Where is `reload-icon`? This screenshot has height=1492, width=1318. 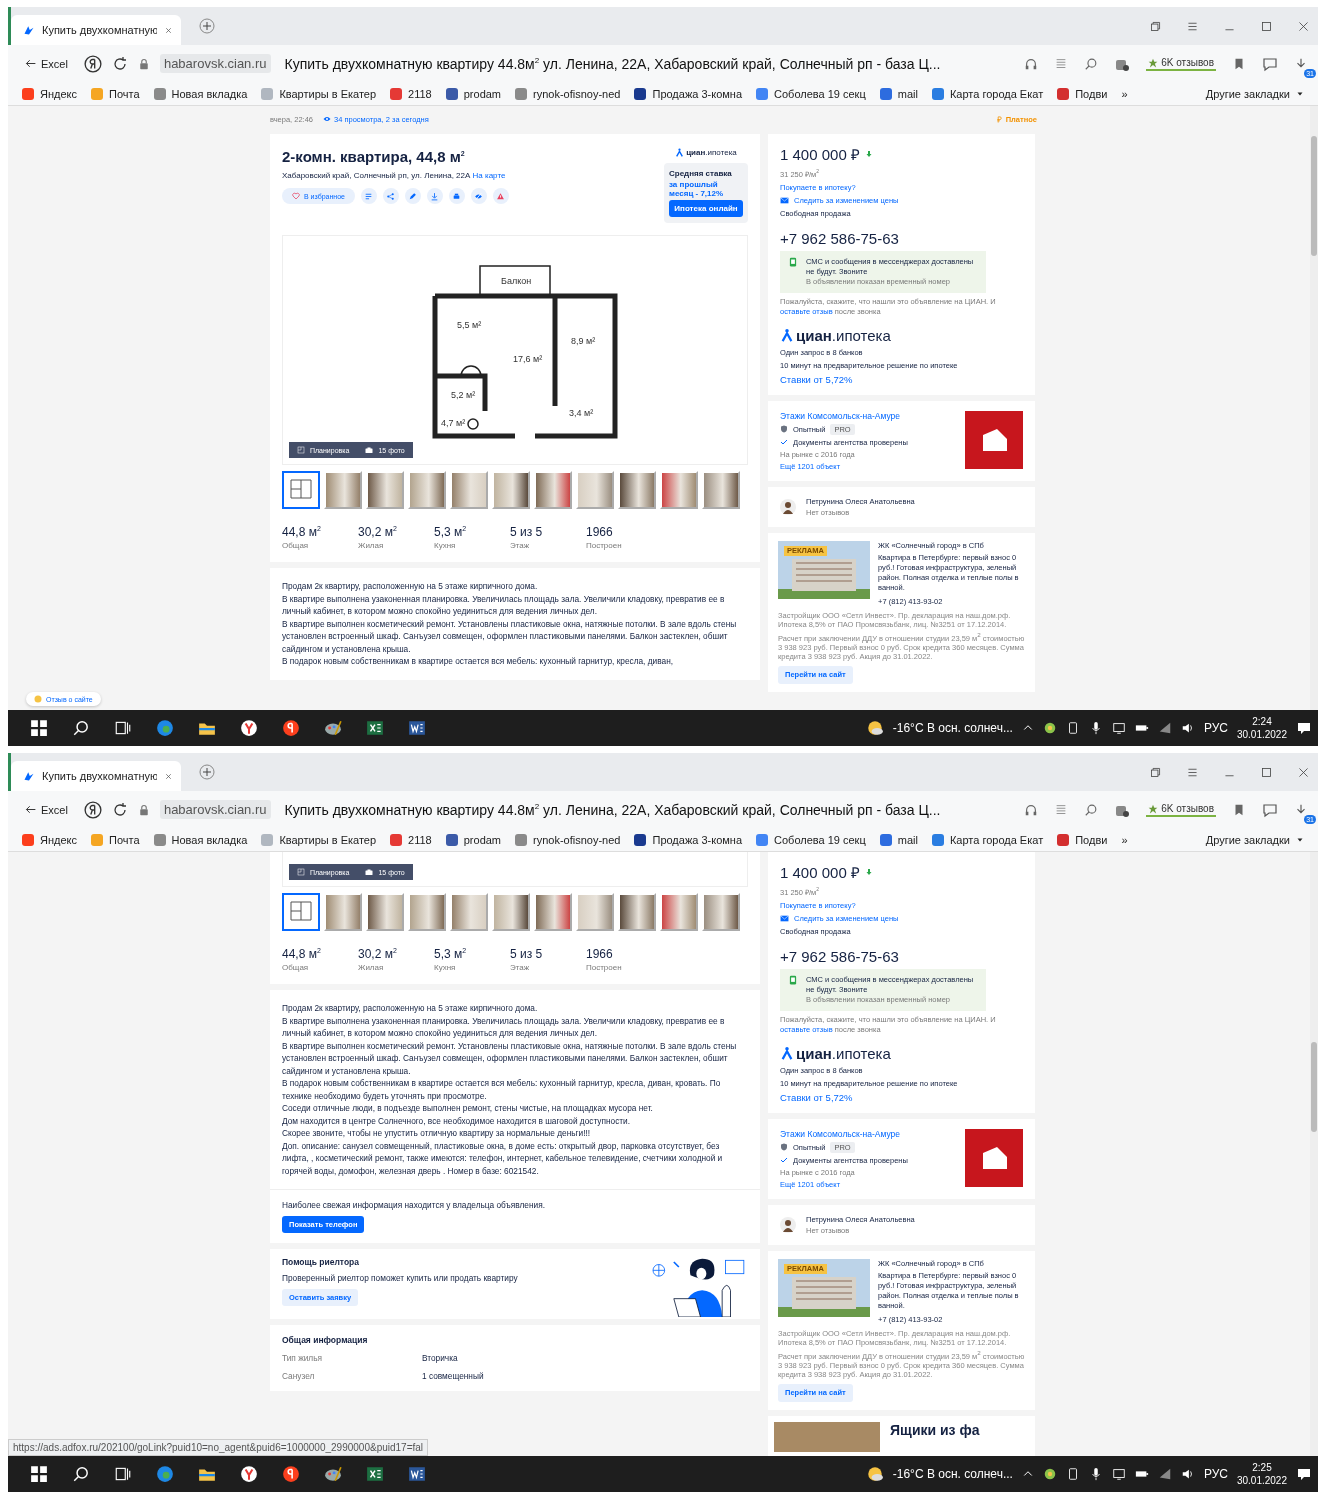
reload-icon is located at coordinates (119, 809).